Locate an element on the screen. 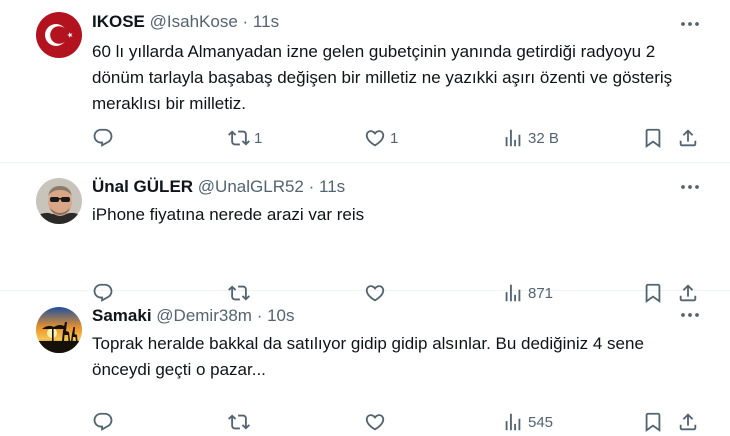 This screenshot has width=730, height=436. retweet-button is located at coordinates (241, 422).